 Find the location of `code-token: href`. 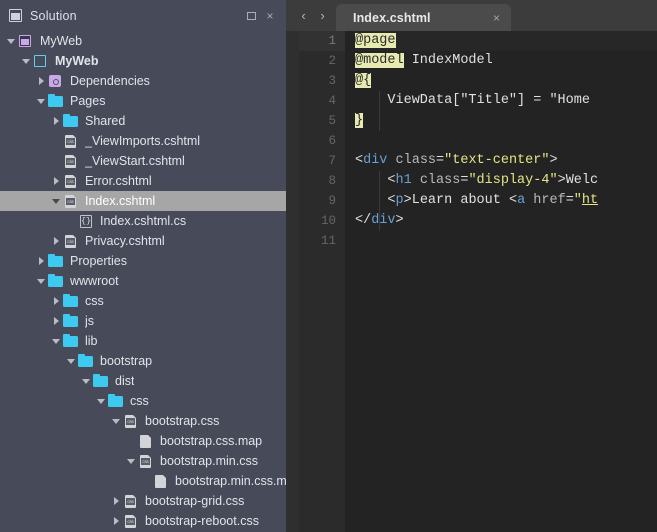

code-token: href is located at coordinates (549, 200).